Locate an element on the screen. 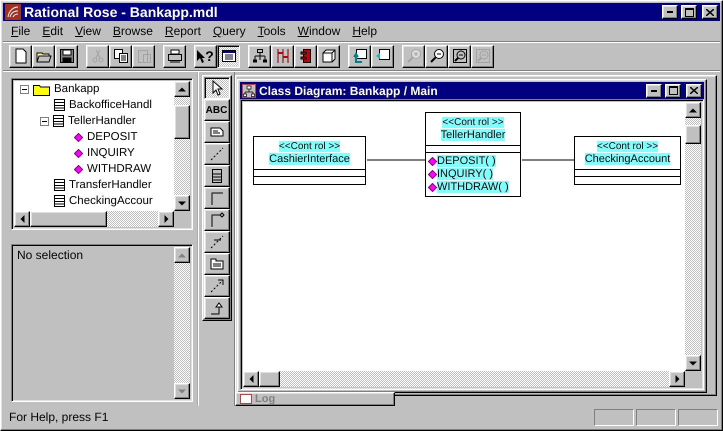 Image resolution: width=723 pixels, height=431 pixels. class-box: <<Cont rol >> CheckingAccount is located at coordinates (627, 160).